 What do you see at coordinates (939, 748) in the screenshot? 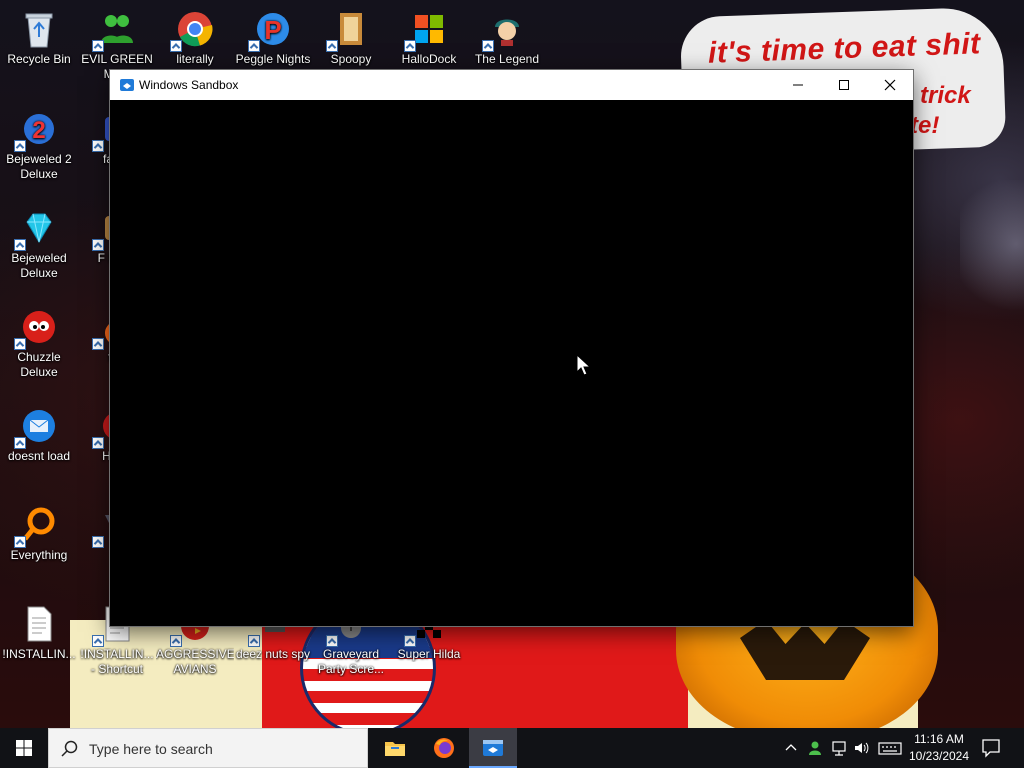
I see `taskbar-clock: 11:16 AM 10/23/2024` at bounding box center [939, 748].